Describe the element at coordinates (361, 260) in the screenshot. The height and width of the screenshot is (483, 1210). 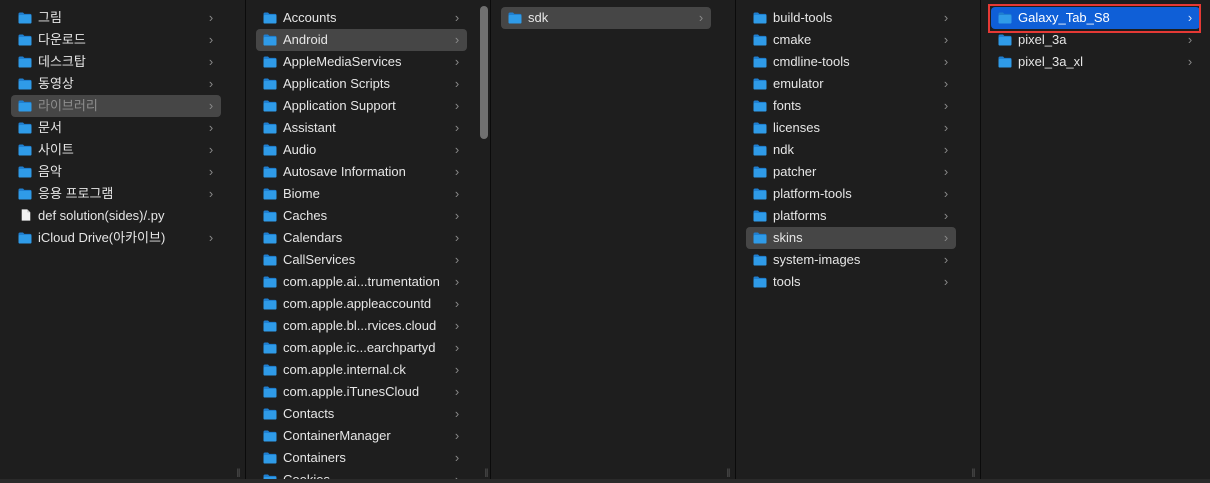
I see `folder-row-callservices: CallServices ›` at that location.